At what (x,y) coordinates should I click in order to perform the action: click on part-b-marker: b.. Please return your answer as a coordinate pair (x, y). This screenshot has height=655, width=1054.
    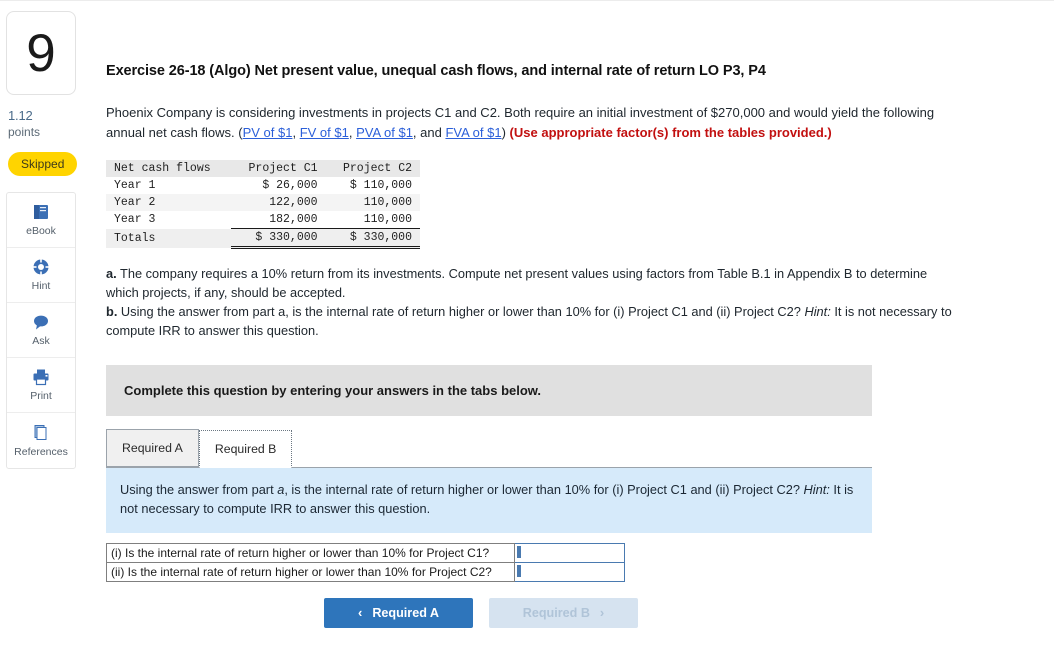
    Looking at the image, I should click on (112, 311).